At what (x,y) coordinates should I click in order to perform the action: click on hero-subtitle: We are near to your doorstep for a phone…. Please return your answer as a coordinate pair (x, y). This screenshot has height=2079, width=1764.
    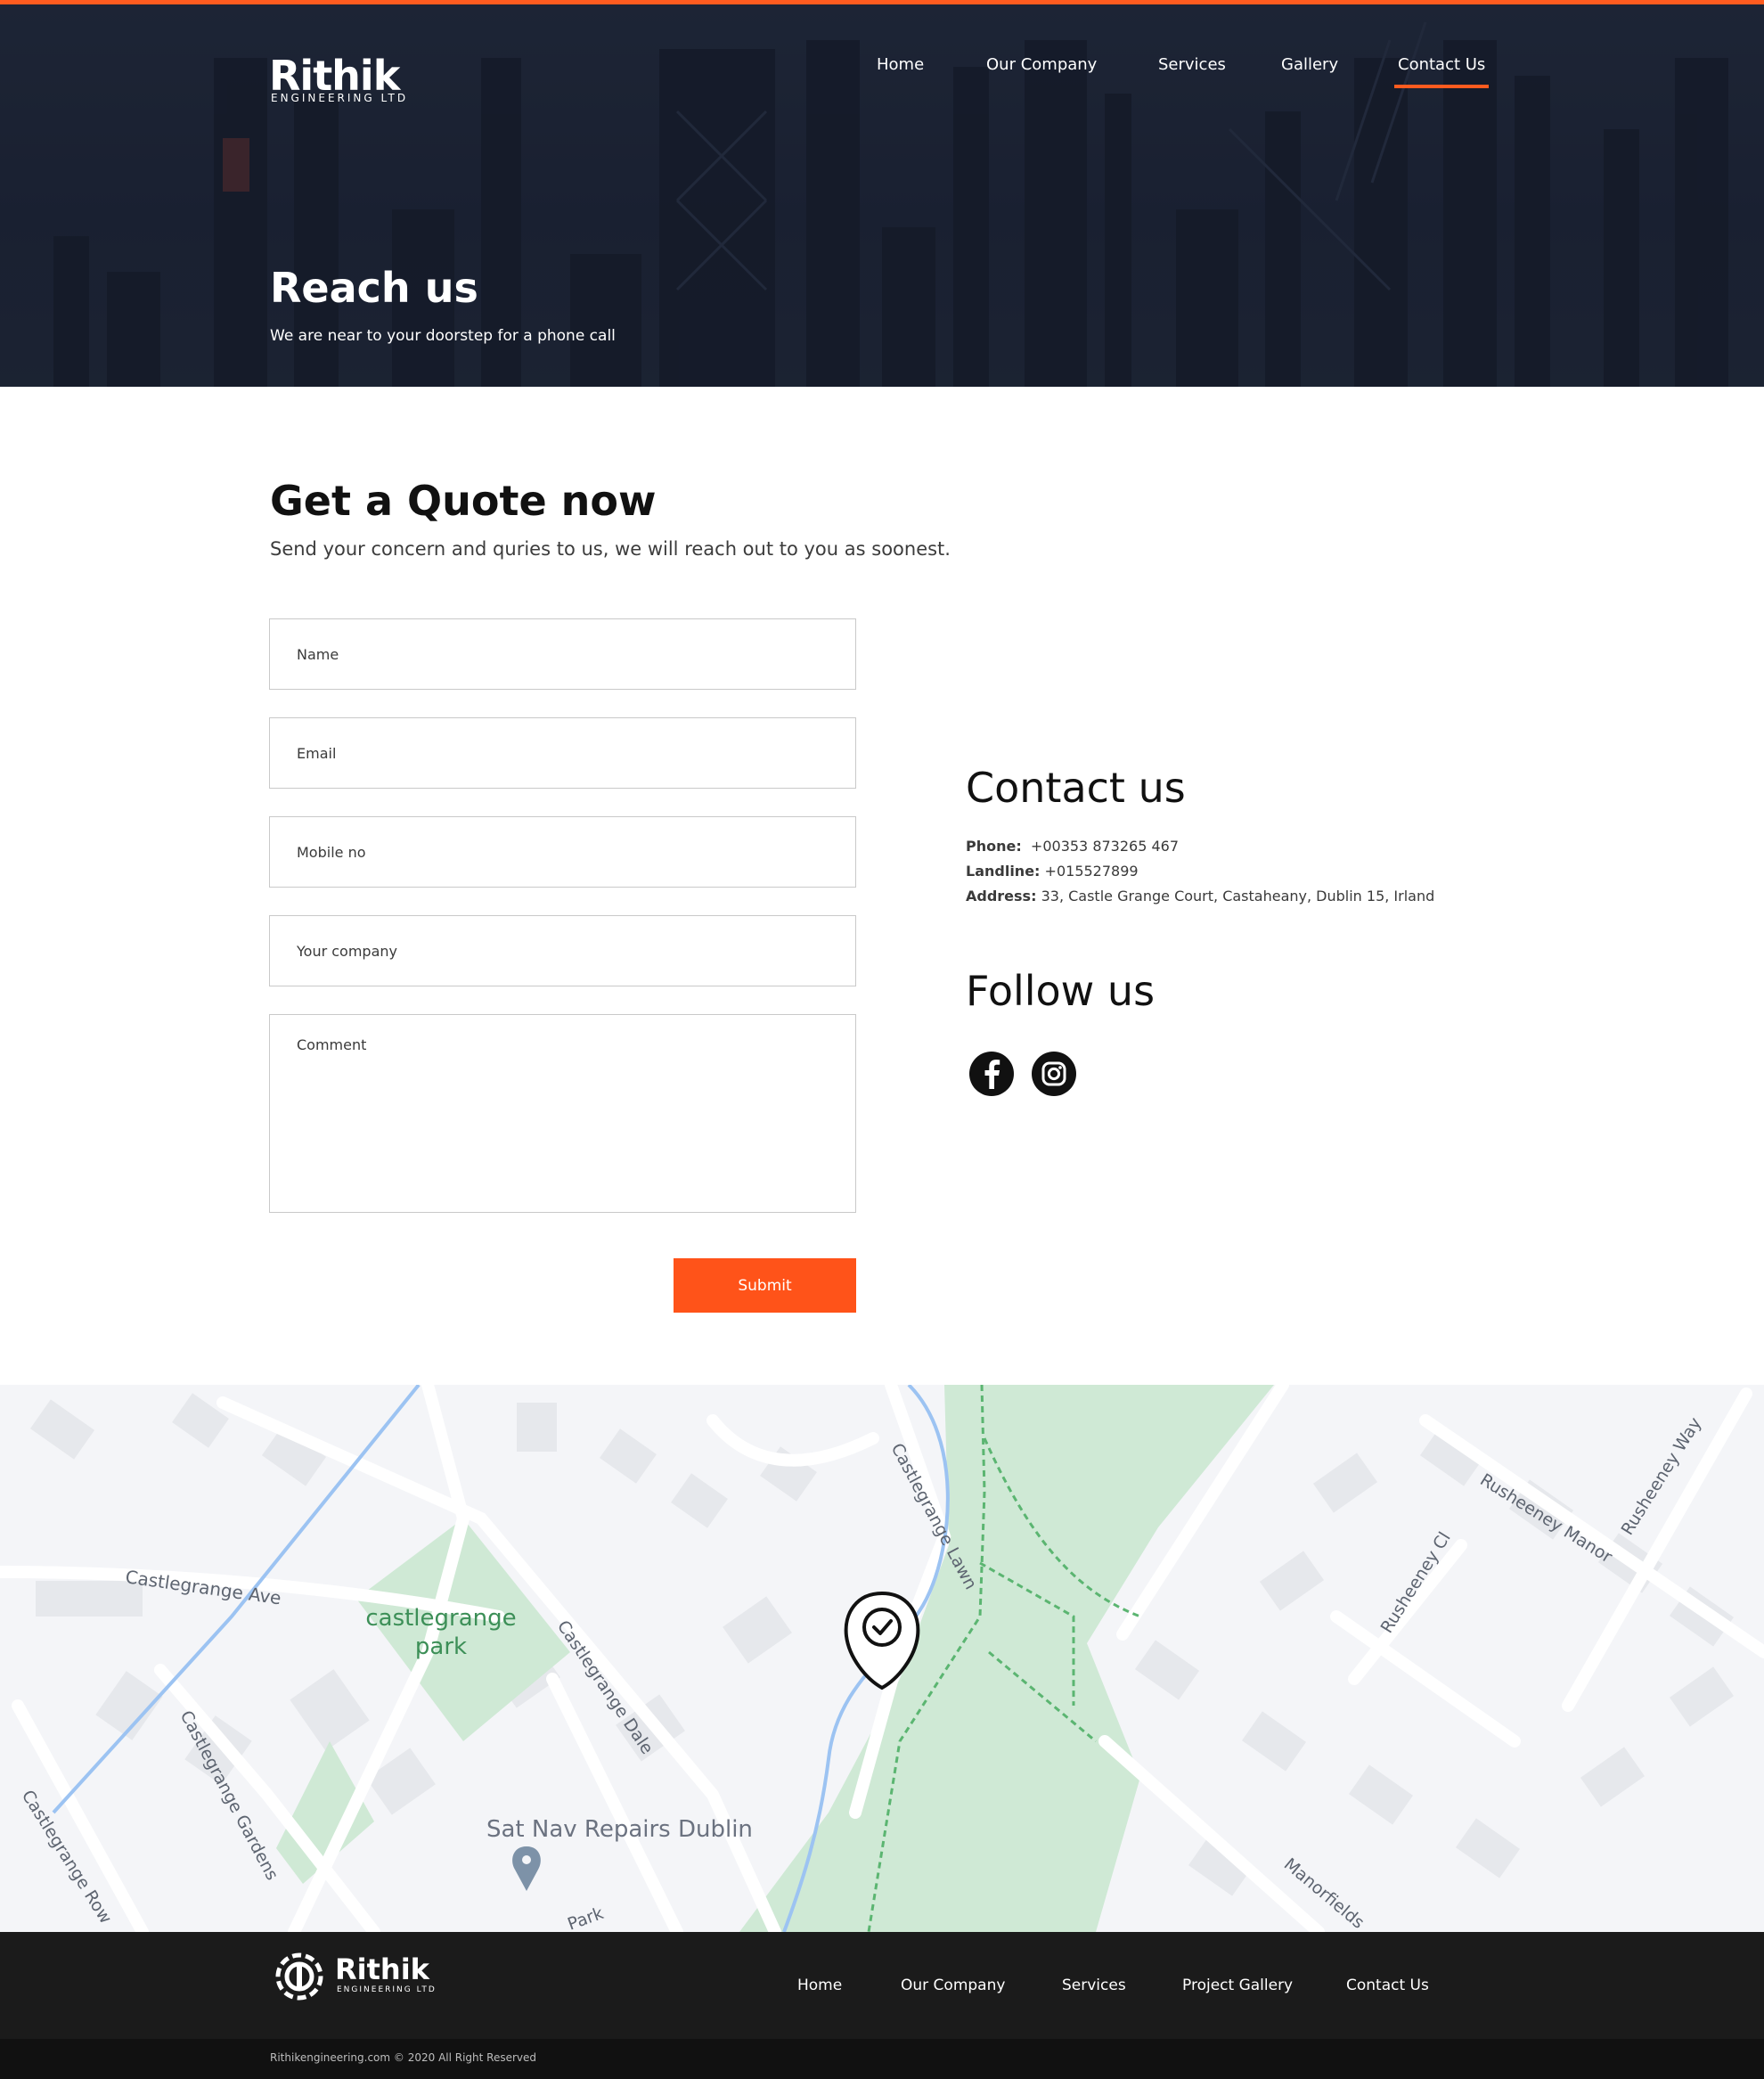
    Looking at the image, I should click on (443, 336).